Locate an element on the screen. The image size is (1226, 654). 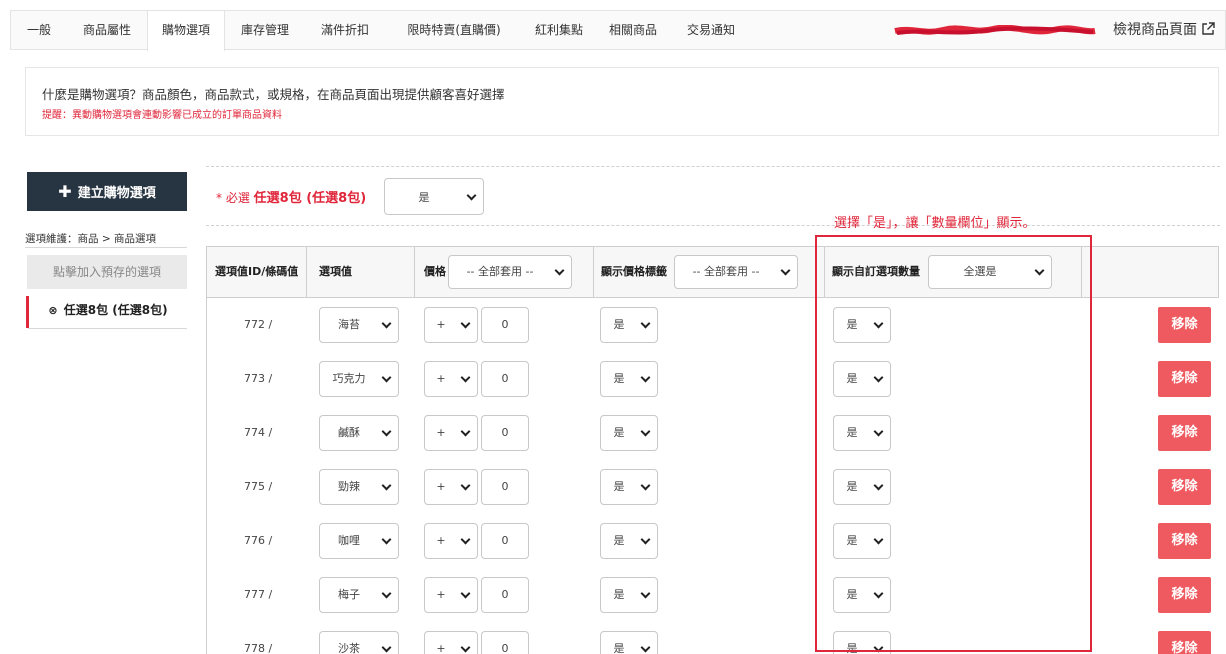
add-preset-option-button: 點擊加入預存的選項 is located at coordinates (107, 272).